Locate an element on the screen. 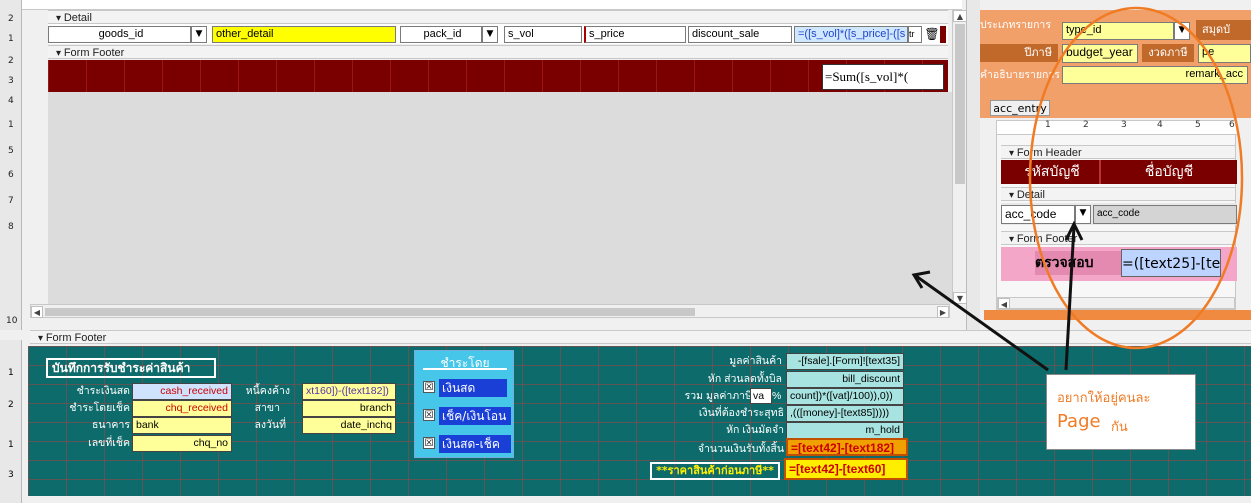  annotation-line3: กัน is located at coordinates (1119, 427).